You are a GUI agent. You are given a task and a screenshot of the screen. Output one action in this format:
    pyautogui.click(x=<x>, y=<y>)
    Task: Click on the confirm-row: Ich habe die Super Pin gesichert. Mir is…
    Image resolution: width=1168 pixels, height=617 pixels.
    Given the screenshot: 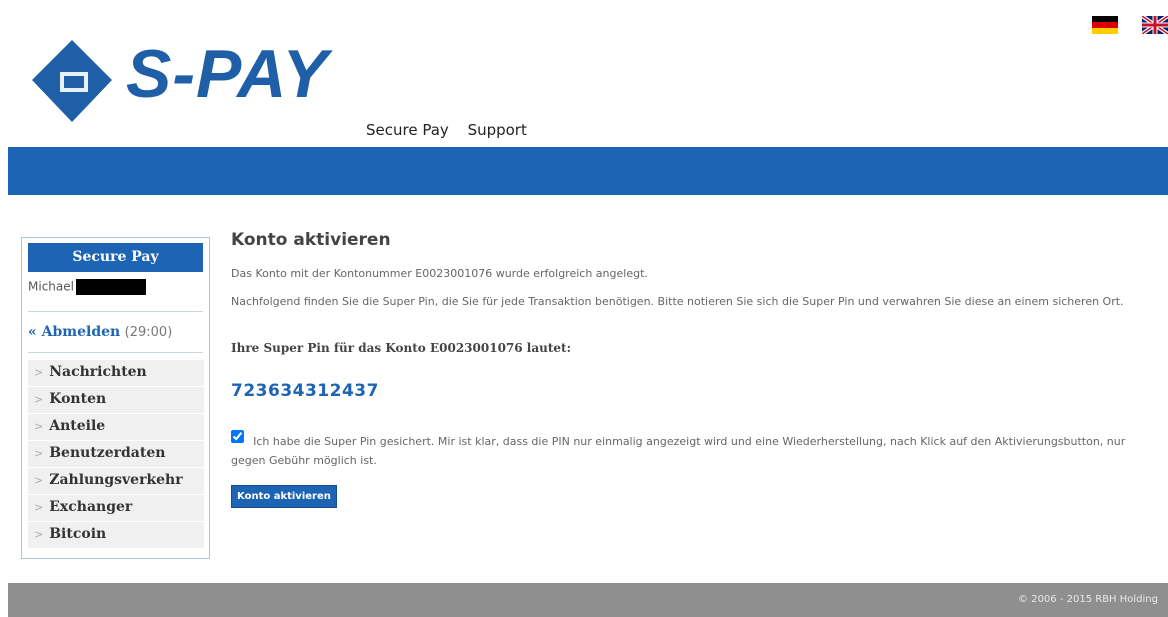 What is the action you would take?
    pyautogui.click(x=695, y=449)
    